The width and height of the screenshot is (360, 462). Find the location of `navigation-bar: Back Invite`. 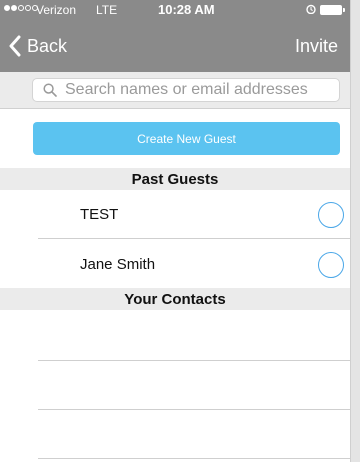

navigation-bar: Back Invite is located at coordinates (175, 46).